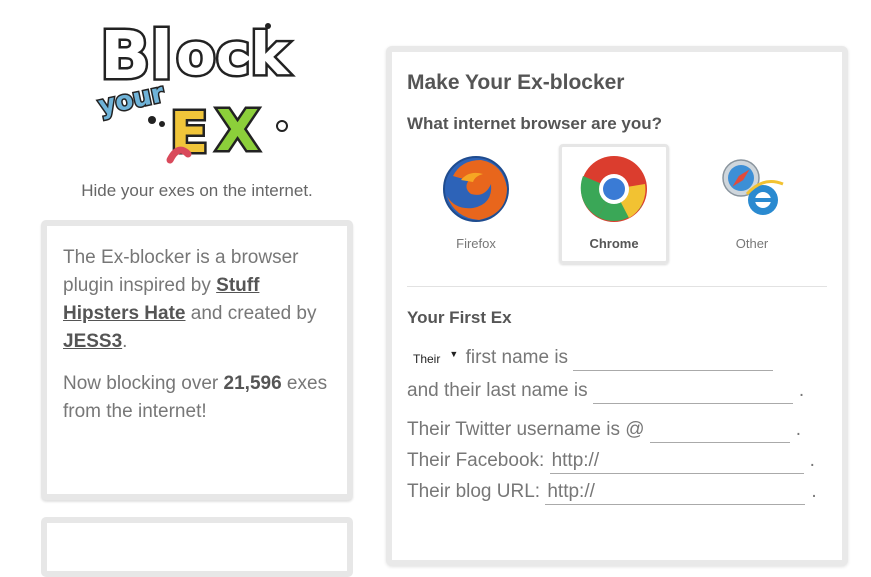 This screenshot has width=871, height=577. What do you see at coordinates (617, 286) in the screenshot?
I see `section-divider` at bounding box center [617, 286].